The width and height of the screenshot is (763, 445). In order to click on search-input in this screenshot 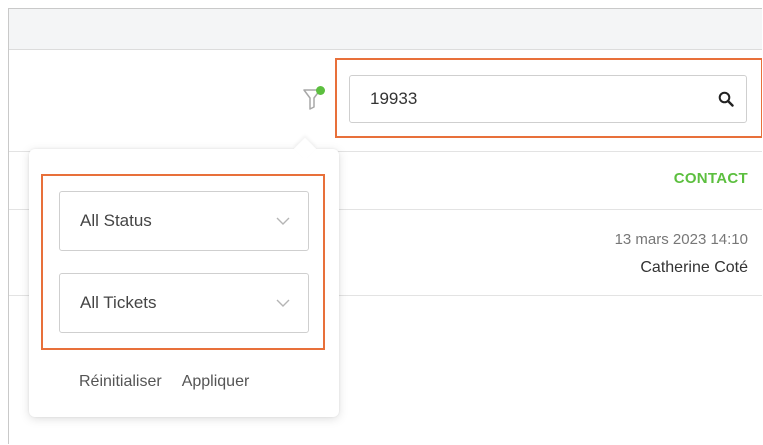, I will do `click(528, 99)`.